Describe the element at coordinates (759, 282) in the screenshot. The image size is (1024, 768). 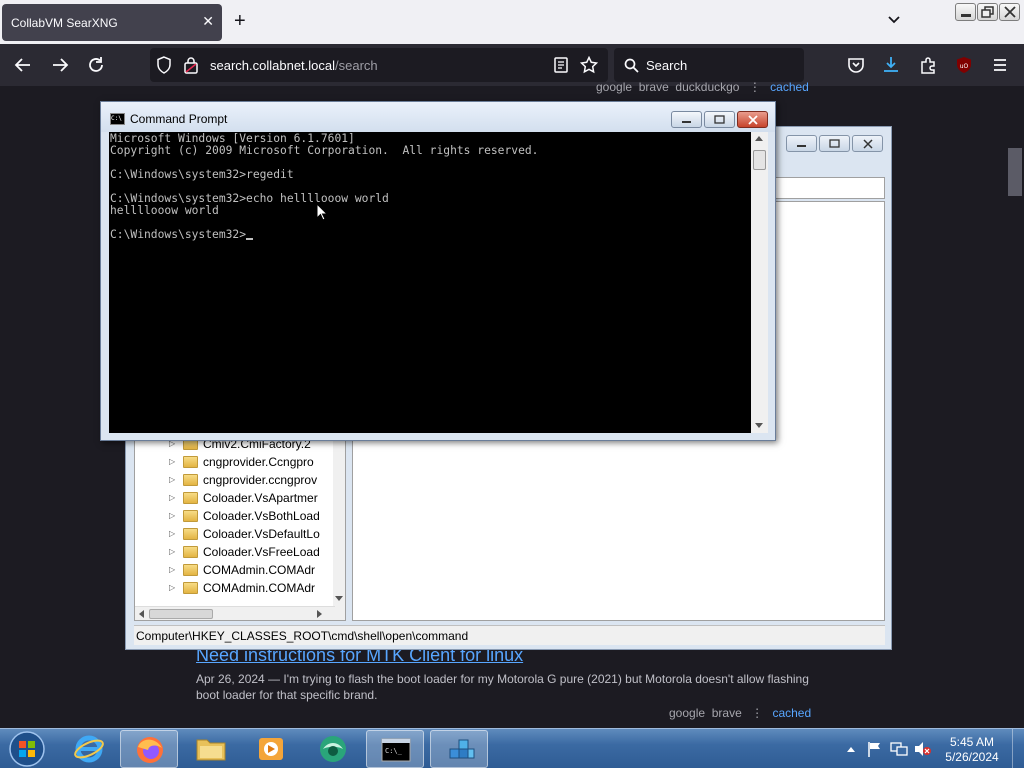
I see `cmd-vertical-scrollbar` at that location.